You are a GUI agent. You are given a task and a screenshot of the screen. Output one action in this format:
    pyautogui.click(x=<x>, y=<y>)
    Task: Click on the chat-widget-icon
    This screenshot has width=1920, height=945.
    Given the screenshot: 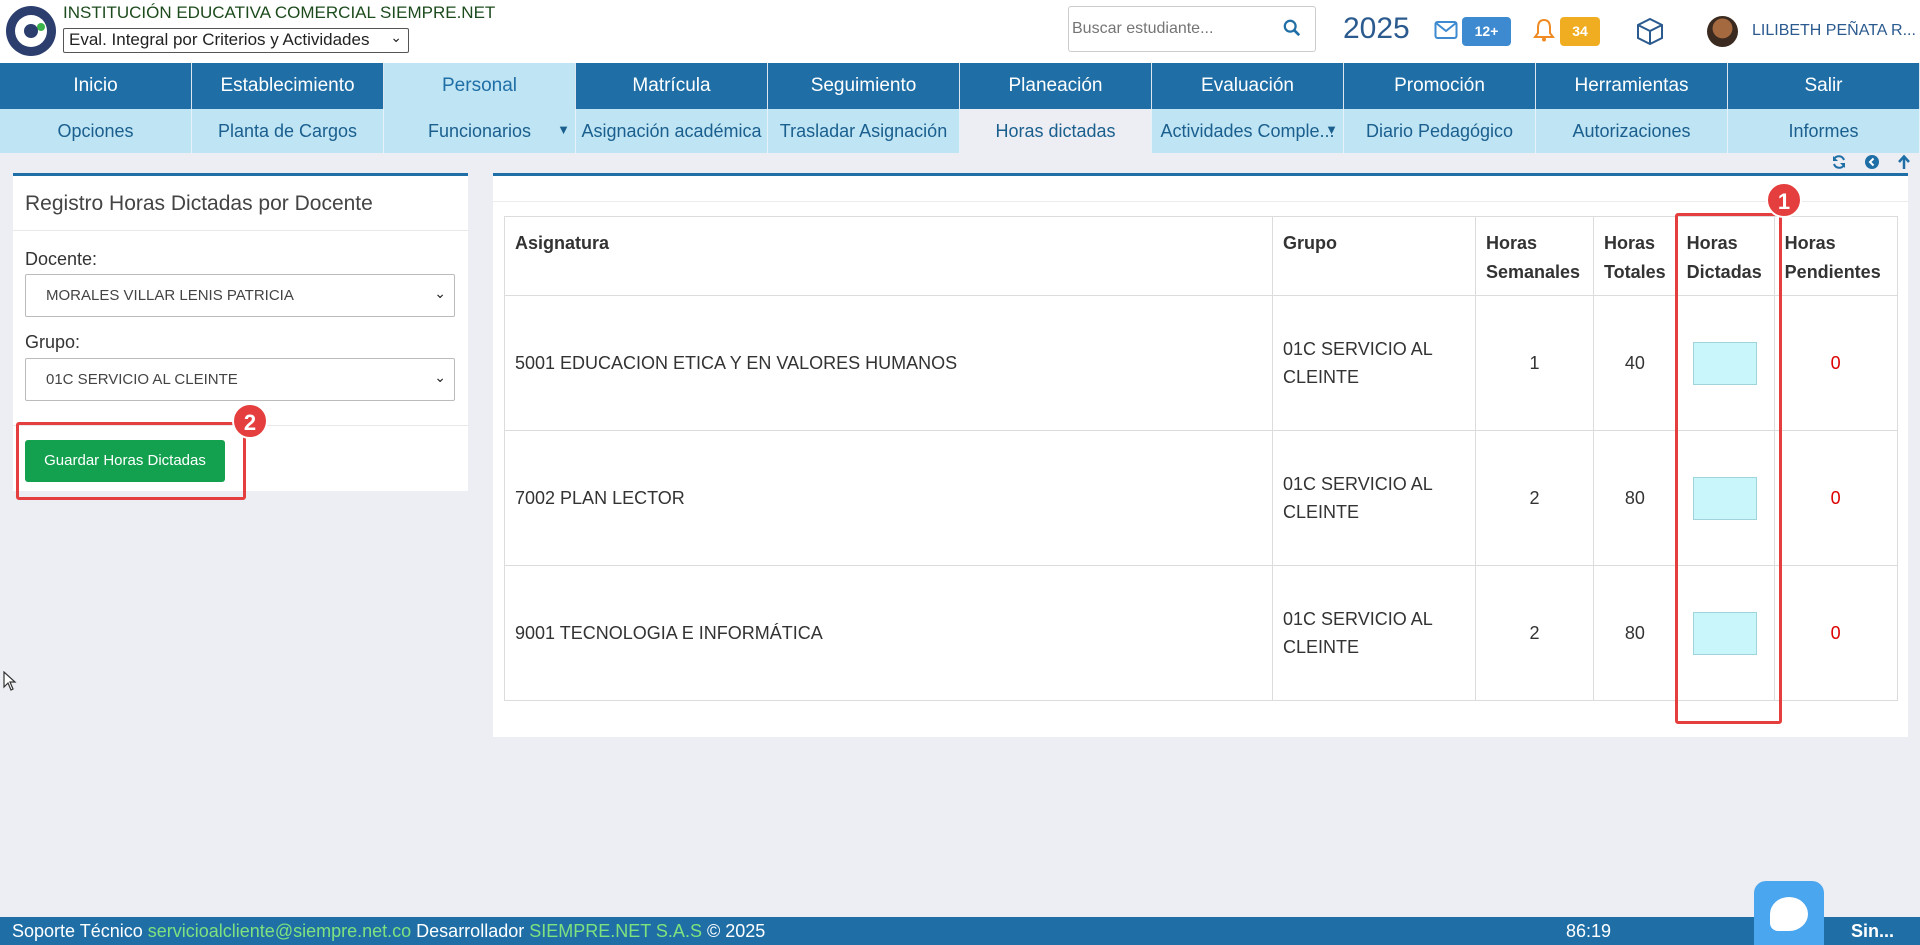 What is the action you would take?
    pyautogui.click(x=1789, y=913)
    